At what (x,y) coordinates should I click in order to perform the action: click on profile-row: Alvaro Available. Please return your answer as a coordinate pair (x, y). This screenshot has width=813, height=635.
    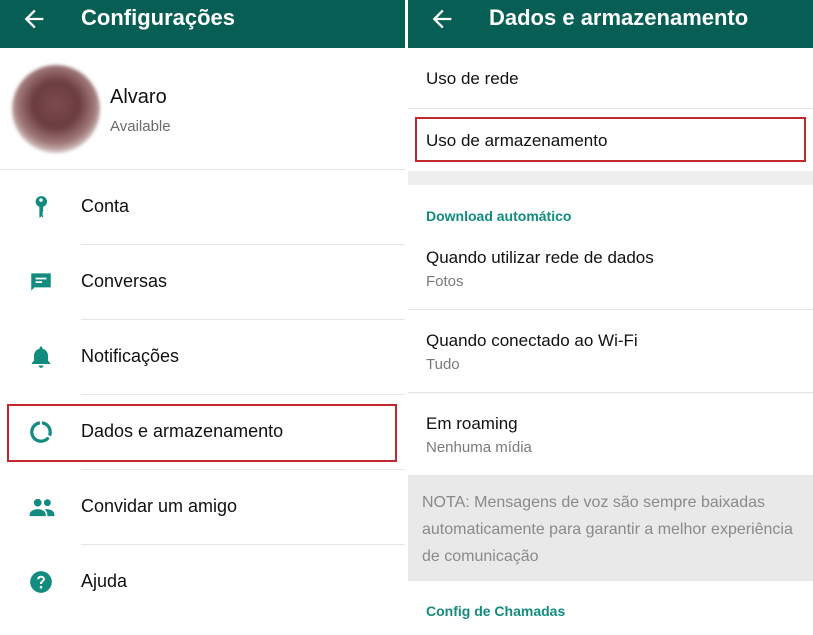
    Looking at the image, I should click on (202, 109).